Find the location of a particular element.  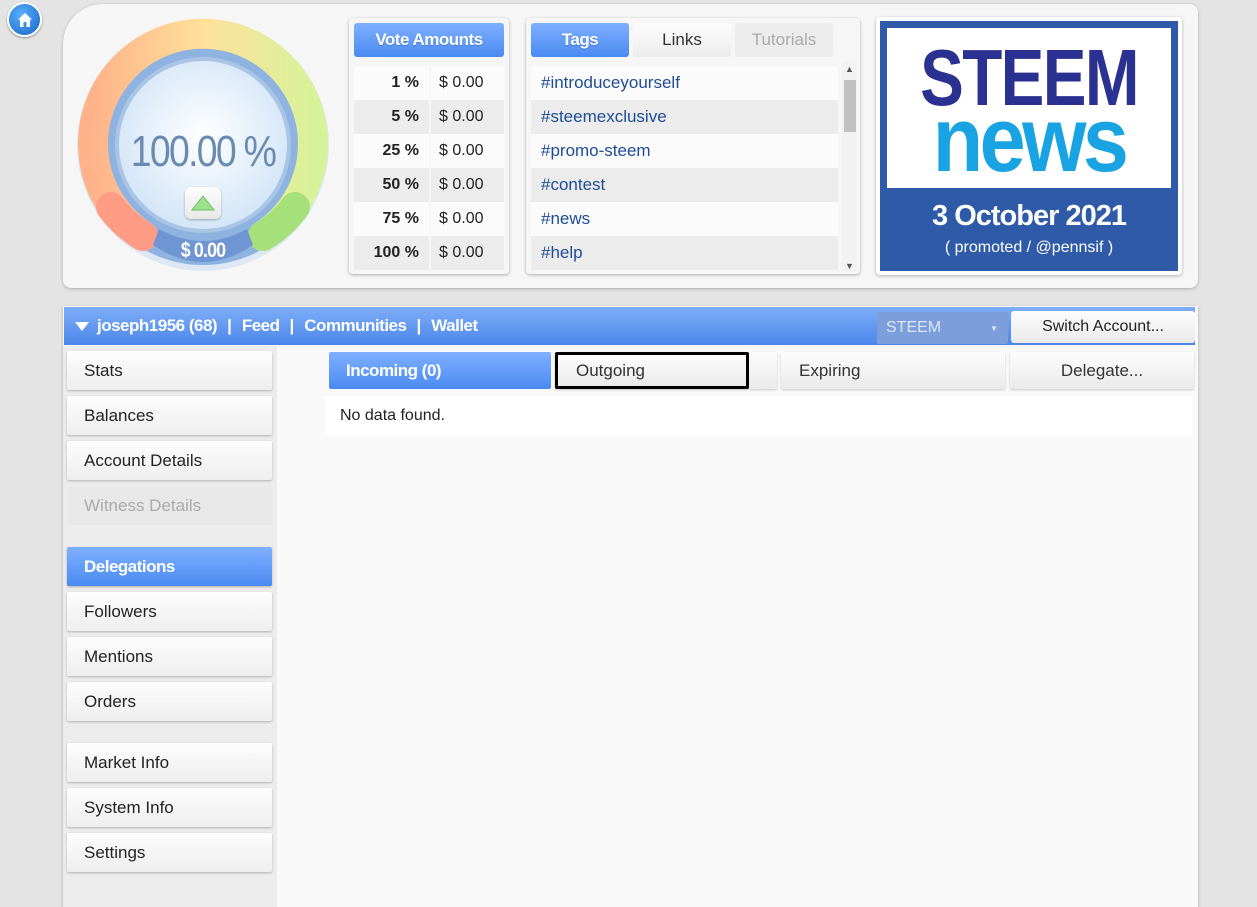

home-icon is located at coordinates (24, 19).